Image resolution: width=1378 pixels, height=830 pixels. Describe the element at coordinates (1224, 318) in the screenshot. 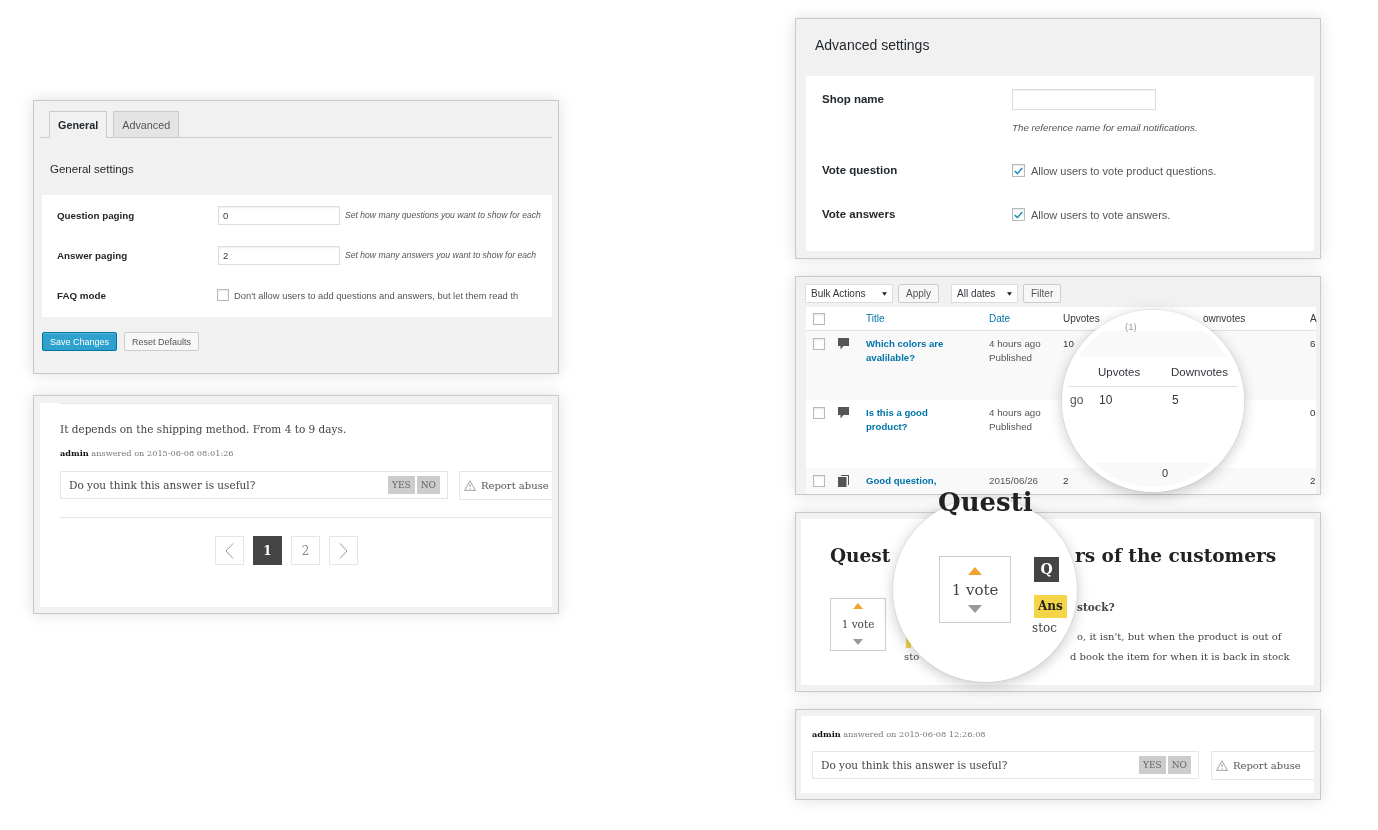

I see `column-header: ownvotes` at that location.